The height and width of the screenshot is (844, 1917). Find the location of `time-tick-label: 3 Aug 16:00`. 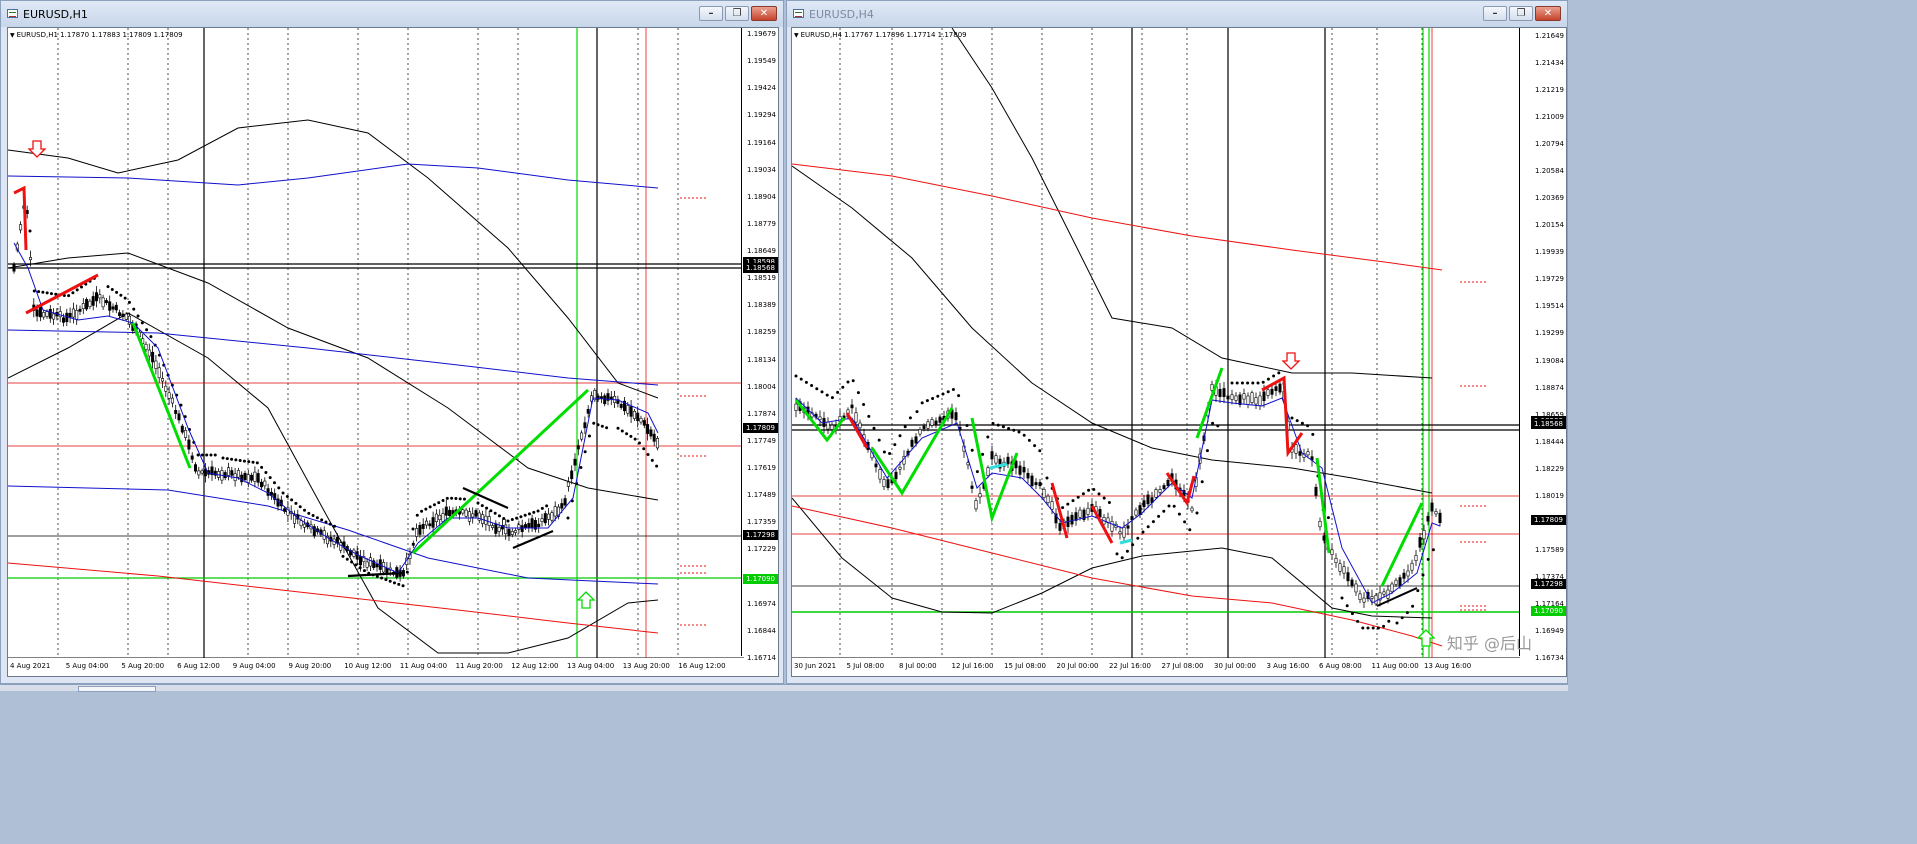

time-tick-label: 3 Aug 16:00 is located at coordinates (1288, 666).